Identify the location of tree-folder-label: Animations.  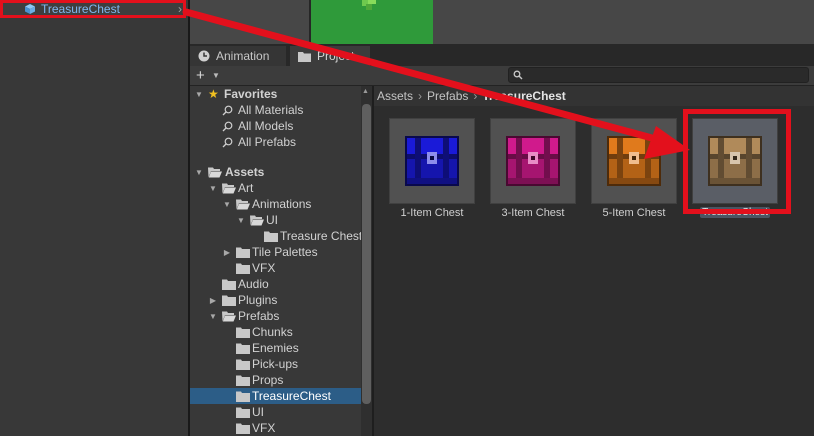
(282, 204).